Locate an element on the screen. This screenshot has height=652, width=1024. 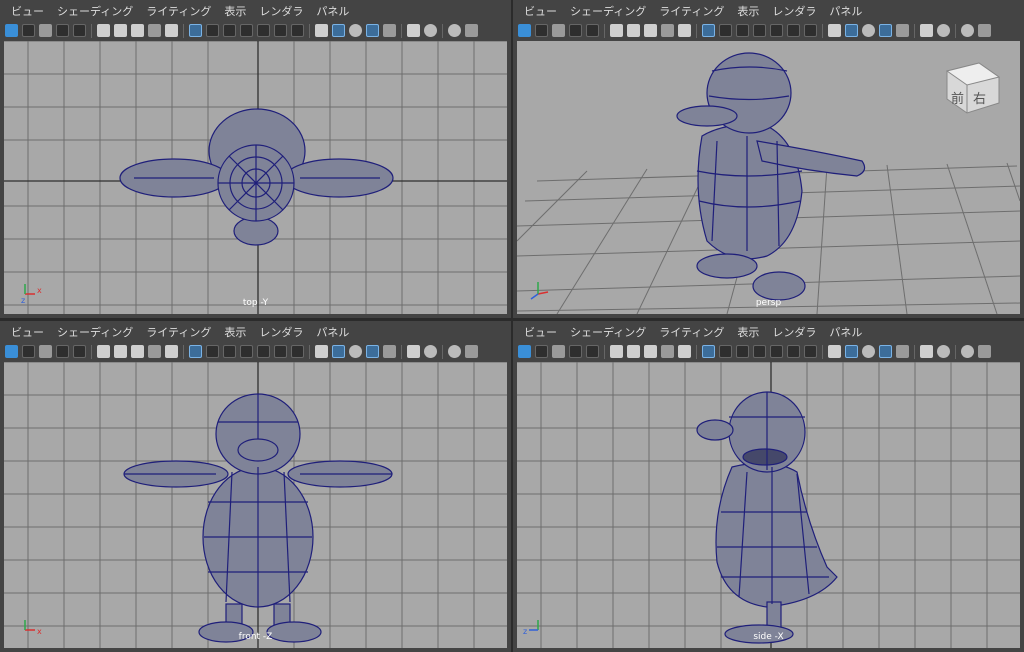
penguin-top-mesh is located at coordinates (256, 177).